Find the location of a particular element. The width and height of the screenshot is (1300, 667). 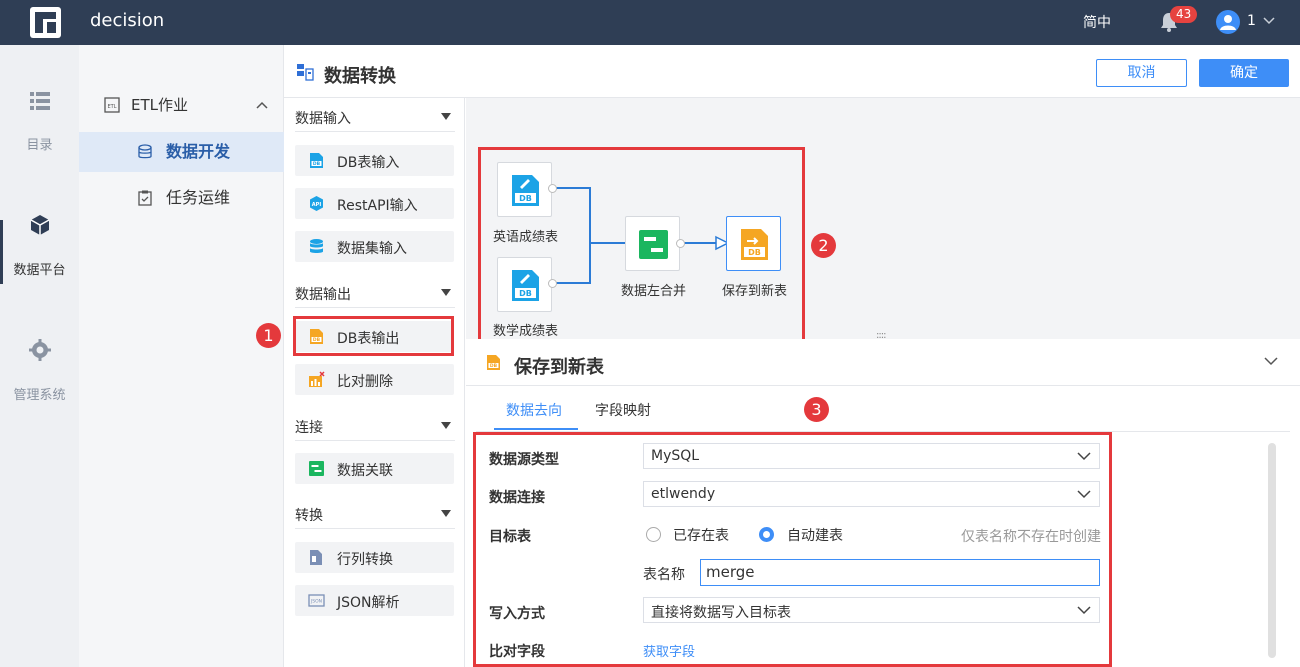

palette-item-data-join: 数据关联 is located at coordinates (374, 468).